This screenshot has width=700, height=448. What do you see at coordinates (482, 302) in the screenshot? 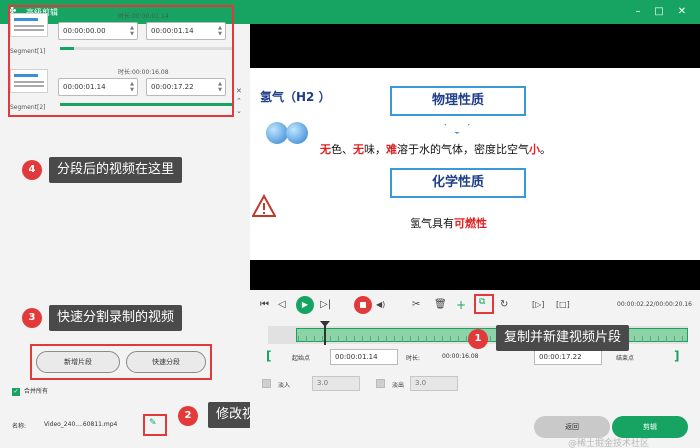
I see `duplicate-segment-icon: ⧉` at bounding box center [482, 302].